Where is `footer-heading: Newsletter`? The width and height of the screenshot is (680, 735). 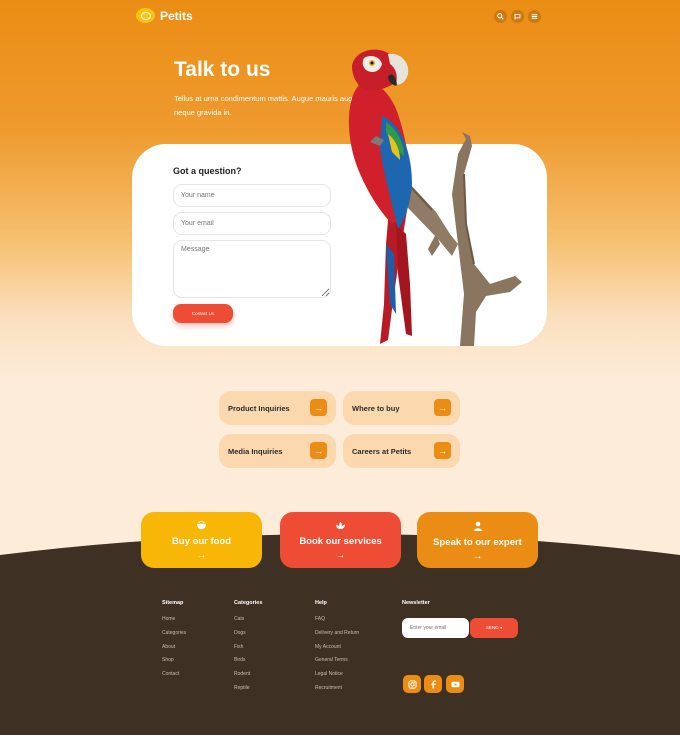
footer-heading: Newsletter is located at coordinates (416, 603).